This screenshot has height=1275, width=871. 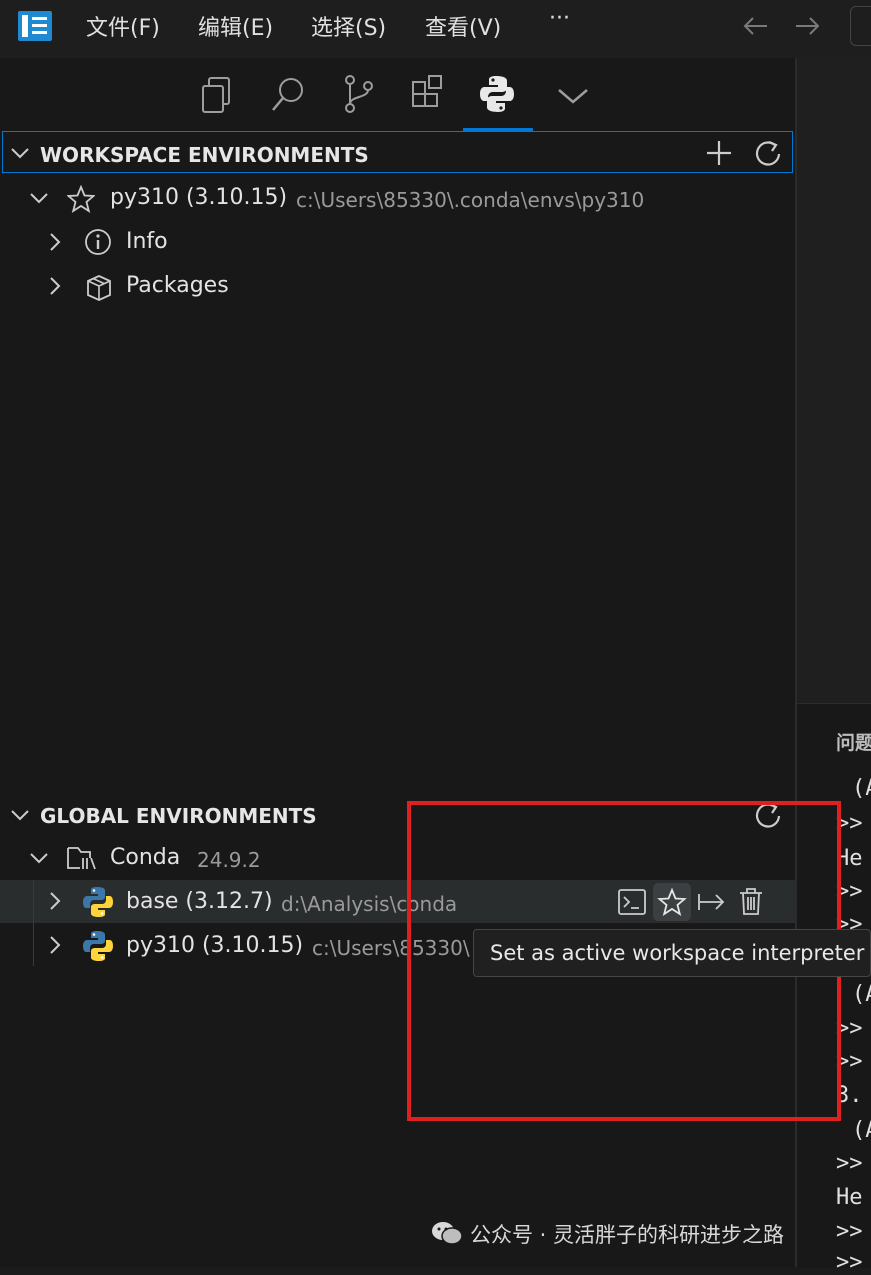 What do you see at coordinates (853, 741) in the screenshot?
I see `panel-tab-problems: 问题` at bounding box center [853, 741].